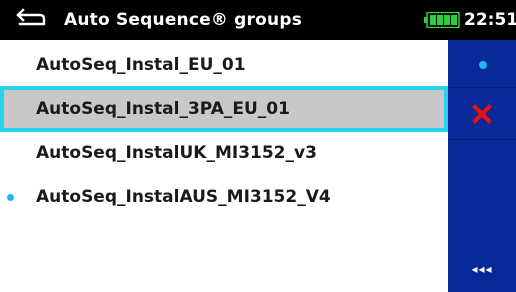  What do you see at coordinates (442, 20) in the screenshot?
I see `battery-full-icon` at bounding box center [442, 20].